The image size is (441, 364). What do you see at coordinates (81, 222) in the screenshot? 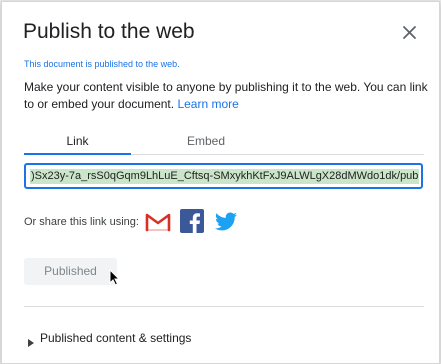
I see `share-label: Or share this link using:` at bounding box center [81, 222].